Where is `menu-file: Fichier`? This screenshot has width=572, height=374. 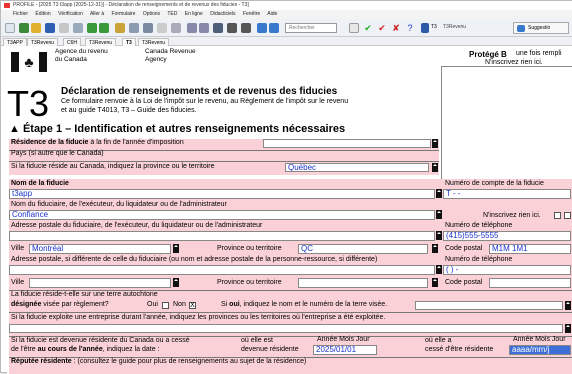
menu-file: Fichier is located at coordinates (20, 14).